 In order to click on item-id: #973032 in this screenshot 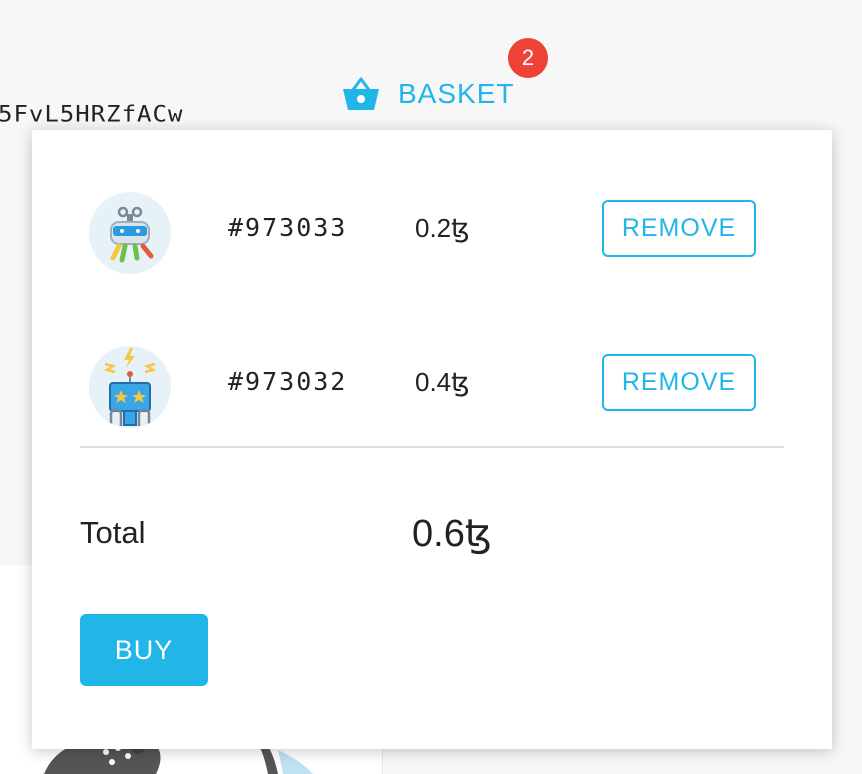, I will do `click(288, 381)`.